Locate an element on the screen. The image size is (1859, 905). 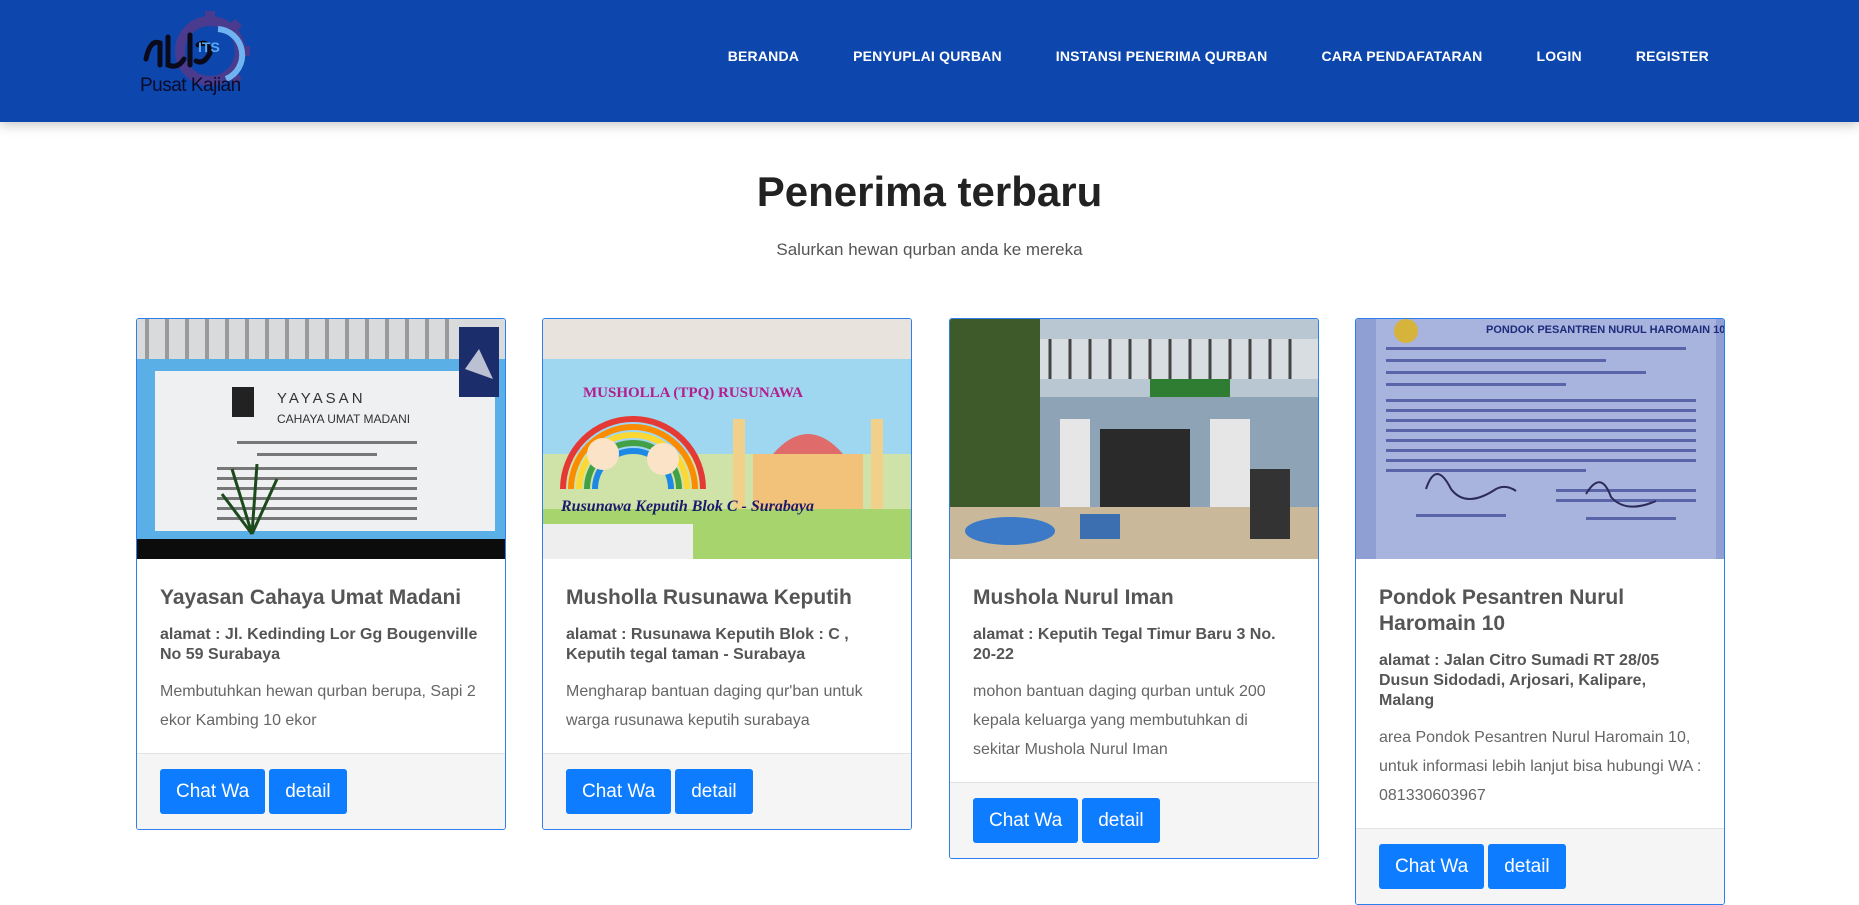
card-title: Yayasan Cahaya Umat Madani is located at coordinates (311, 597).